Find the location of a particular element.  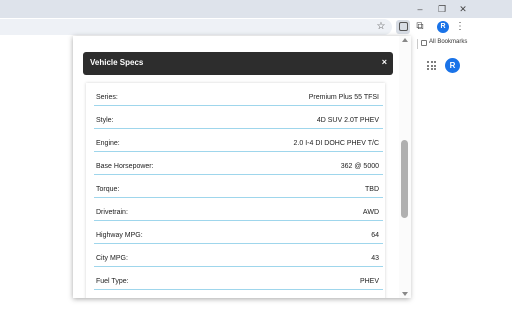

spec-value: PHEV is located at coordinates (369, 281).